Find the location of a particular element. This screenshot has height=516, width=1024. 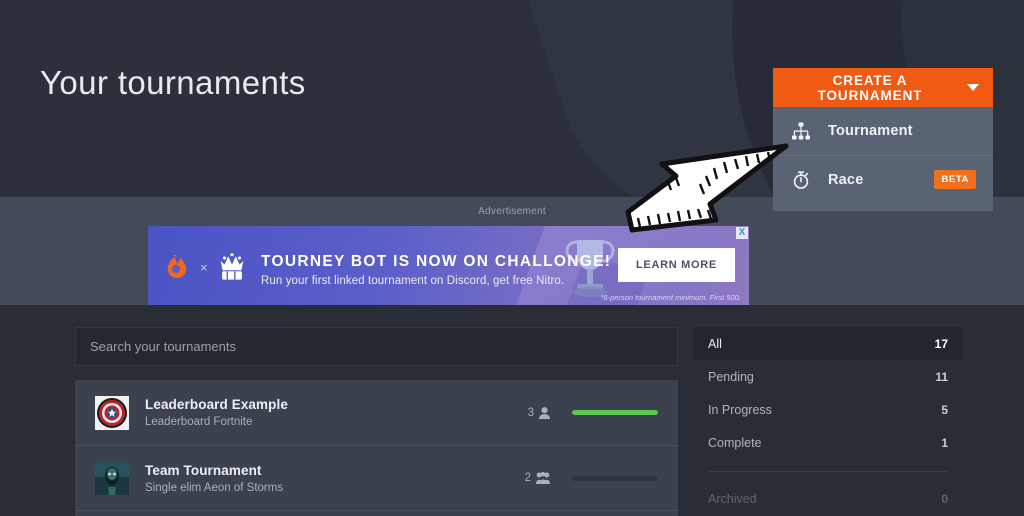

ad-fine-print: *8-person tournament minimum. First 500. is located at coordinates (670, 297).